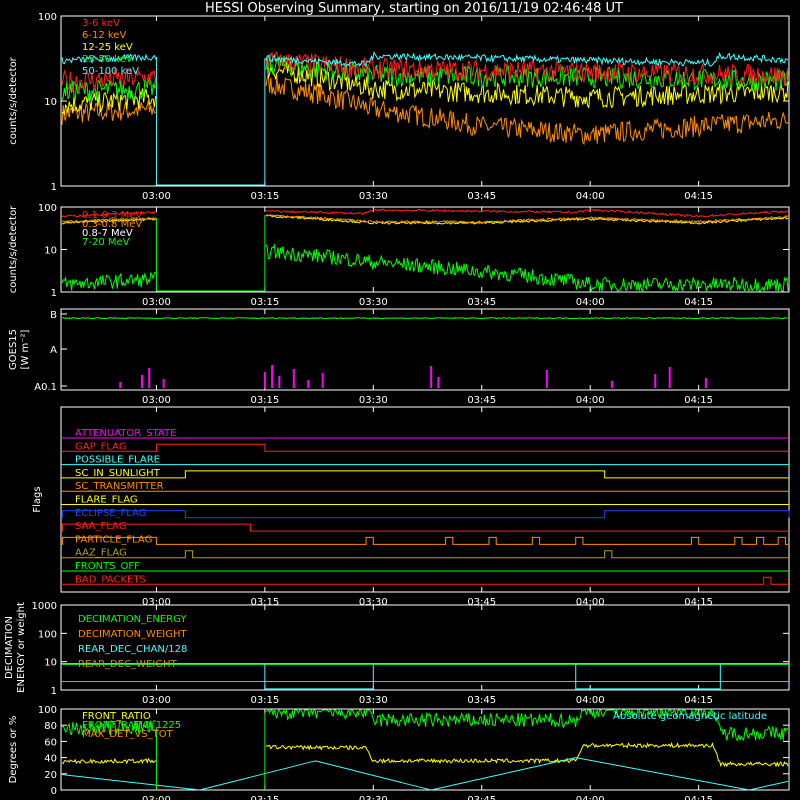 This screenshot has height=800, width=800. I want to click on flag-label: BAD_PACKETS, so click(110, 579).